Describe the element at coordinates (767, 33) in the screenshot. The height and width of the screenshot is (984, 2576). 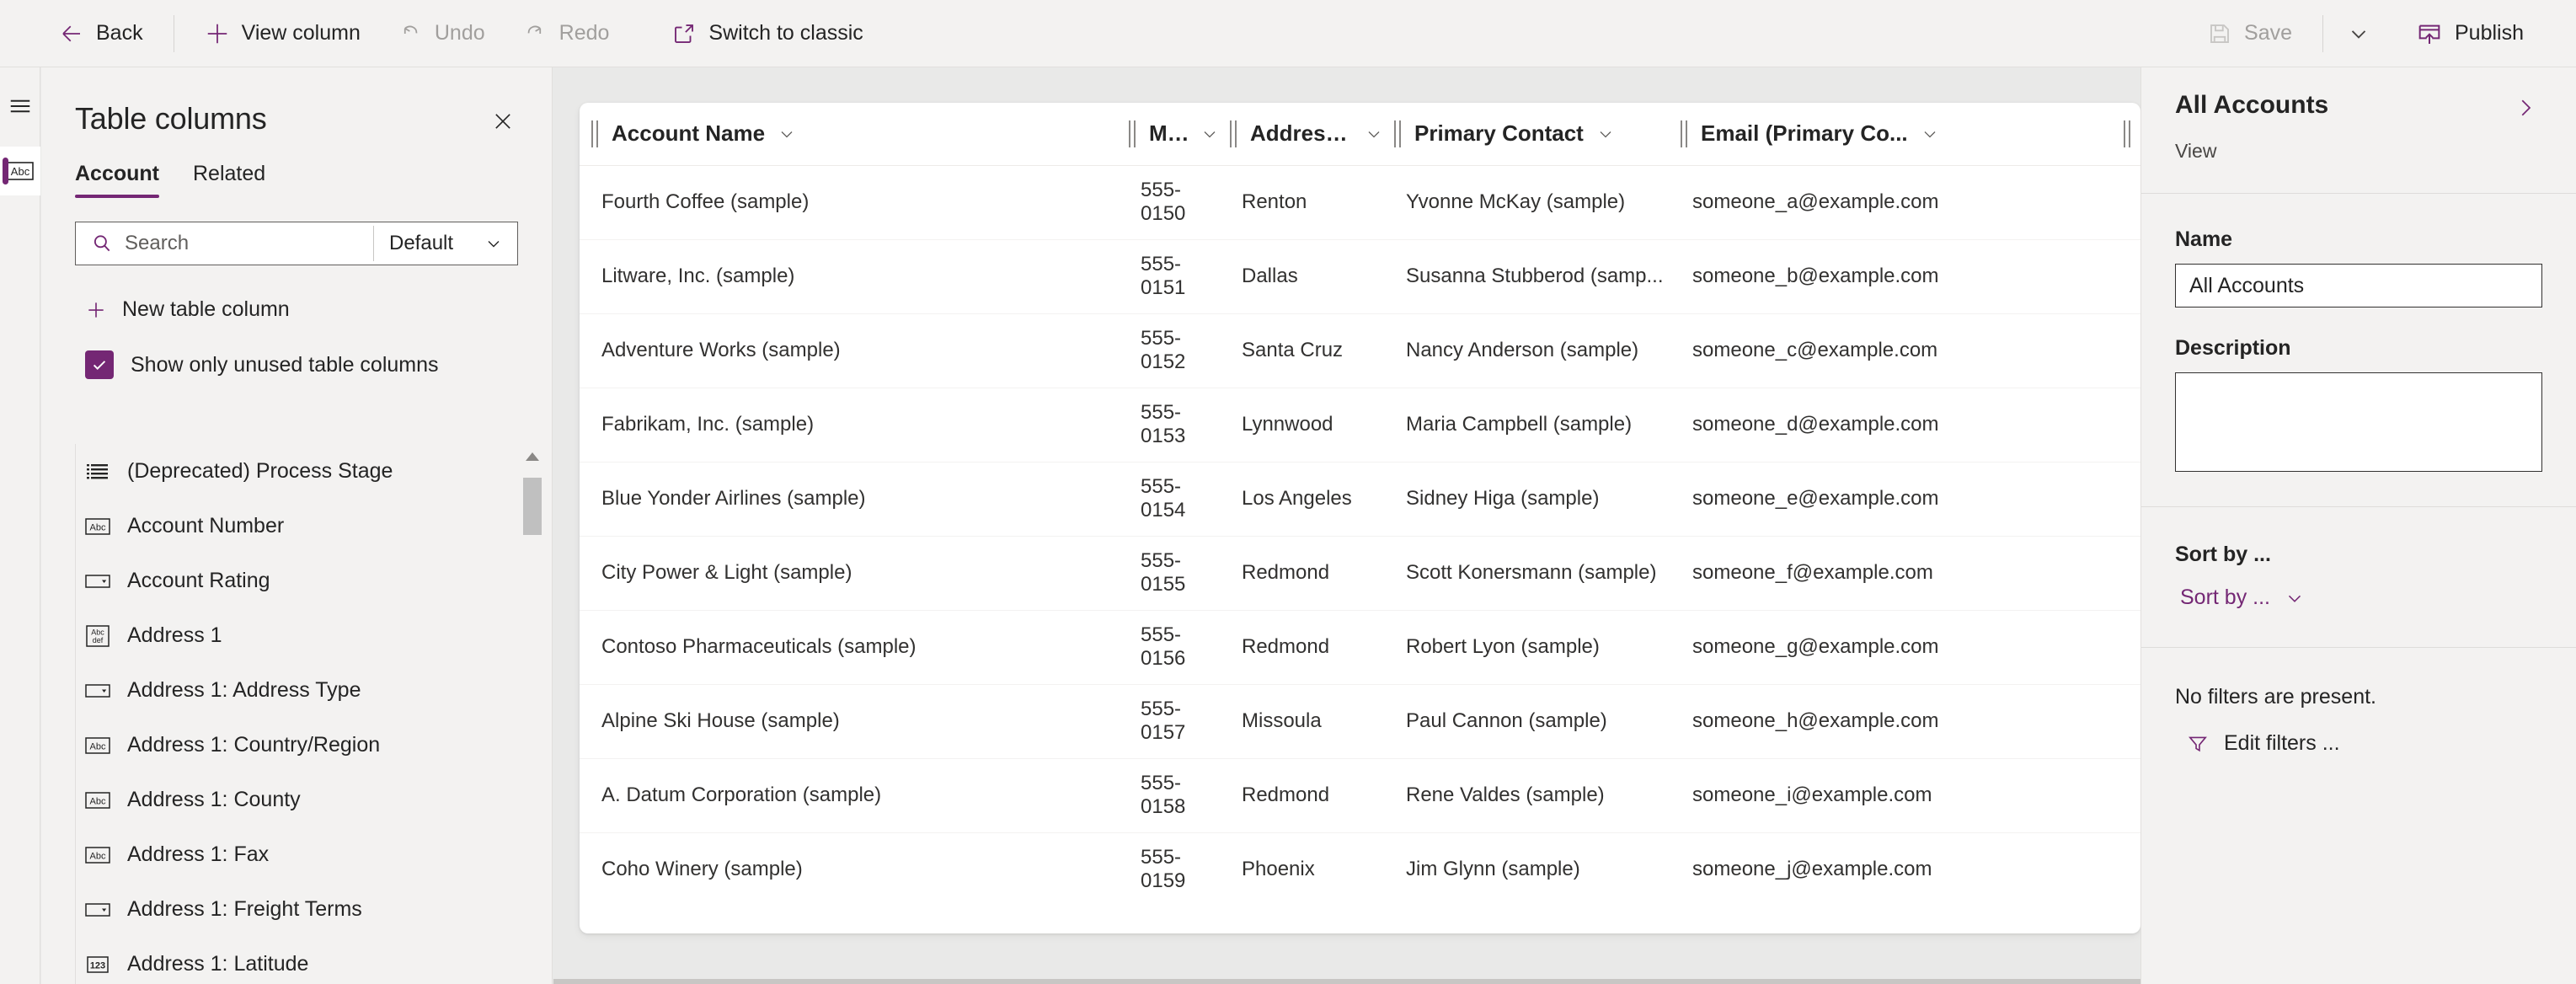
I see `switch-to-classic-button: Switch to classic` at that location.